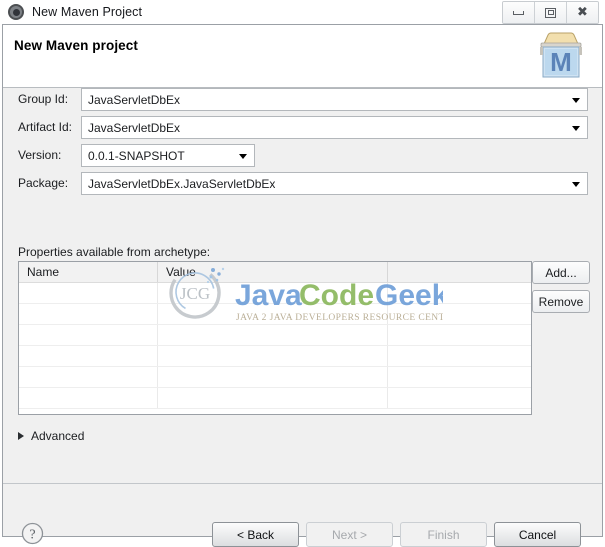 This screenshot has width=605, height=547. Describe the element at coordinates (134, 99) in the screenshot. I see `group-id-value: JavaServletDbEx` at that location.